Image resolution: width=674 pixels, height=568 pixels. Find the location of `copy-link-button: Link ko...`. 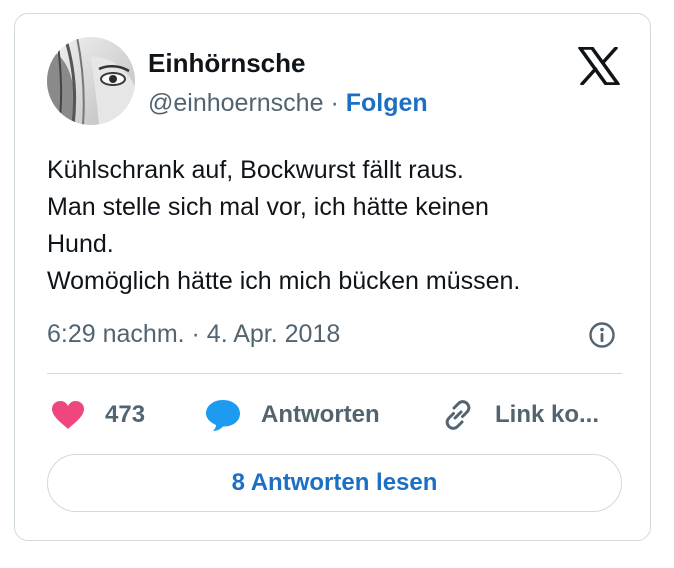

copy-link-button: Link ko... is located at coordinates (520, 415).